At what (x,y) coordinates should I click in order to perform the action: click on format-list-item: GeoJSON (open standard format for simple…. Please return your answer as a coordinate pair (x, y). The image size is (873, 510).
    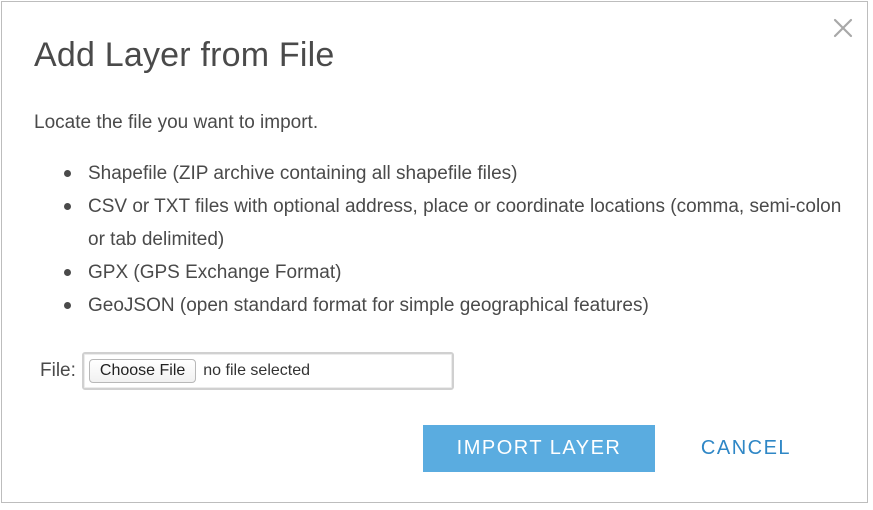
    Looking at the image, I should click on (456, 305).